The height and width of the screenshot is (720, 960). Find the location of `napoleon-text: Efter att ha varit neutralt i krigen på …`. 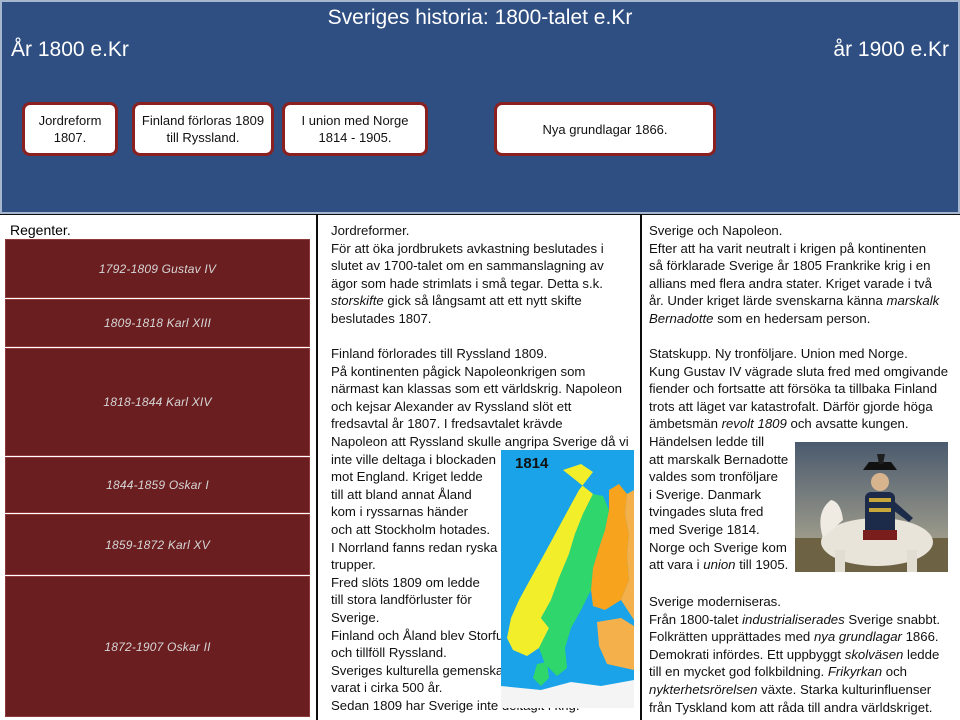

napoleon-text: Efter att ha varit neutralt i krigen på … is located at coordinates (788, 248).